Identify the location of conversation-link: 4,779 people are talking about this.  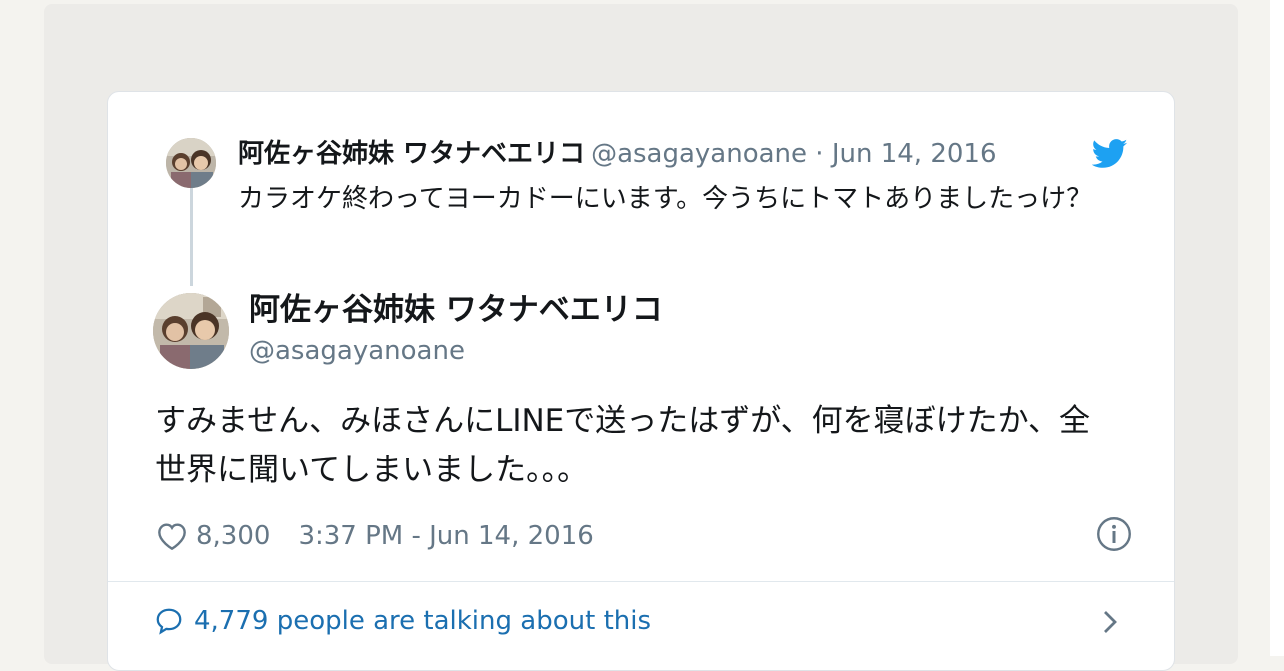
(402, 621).